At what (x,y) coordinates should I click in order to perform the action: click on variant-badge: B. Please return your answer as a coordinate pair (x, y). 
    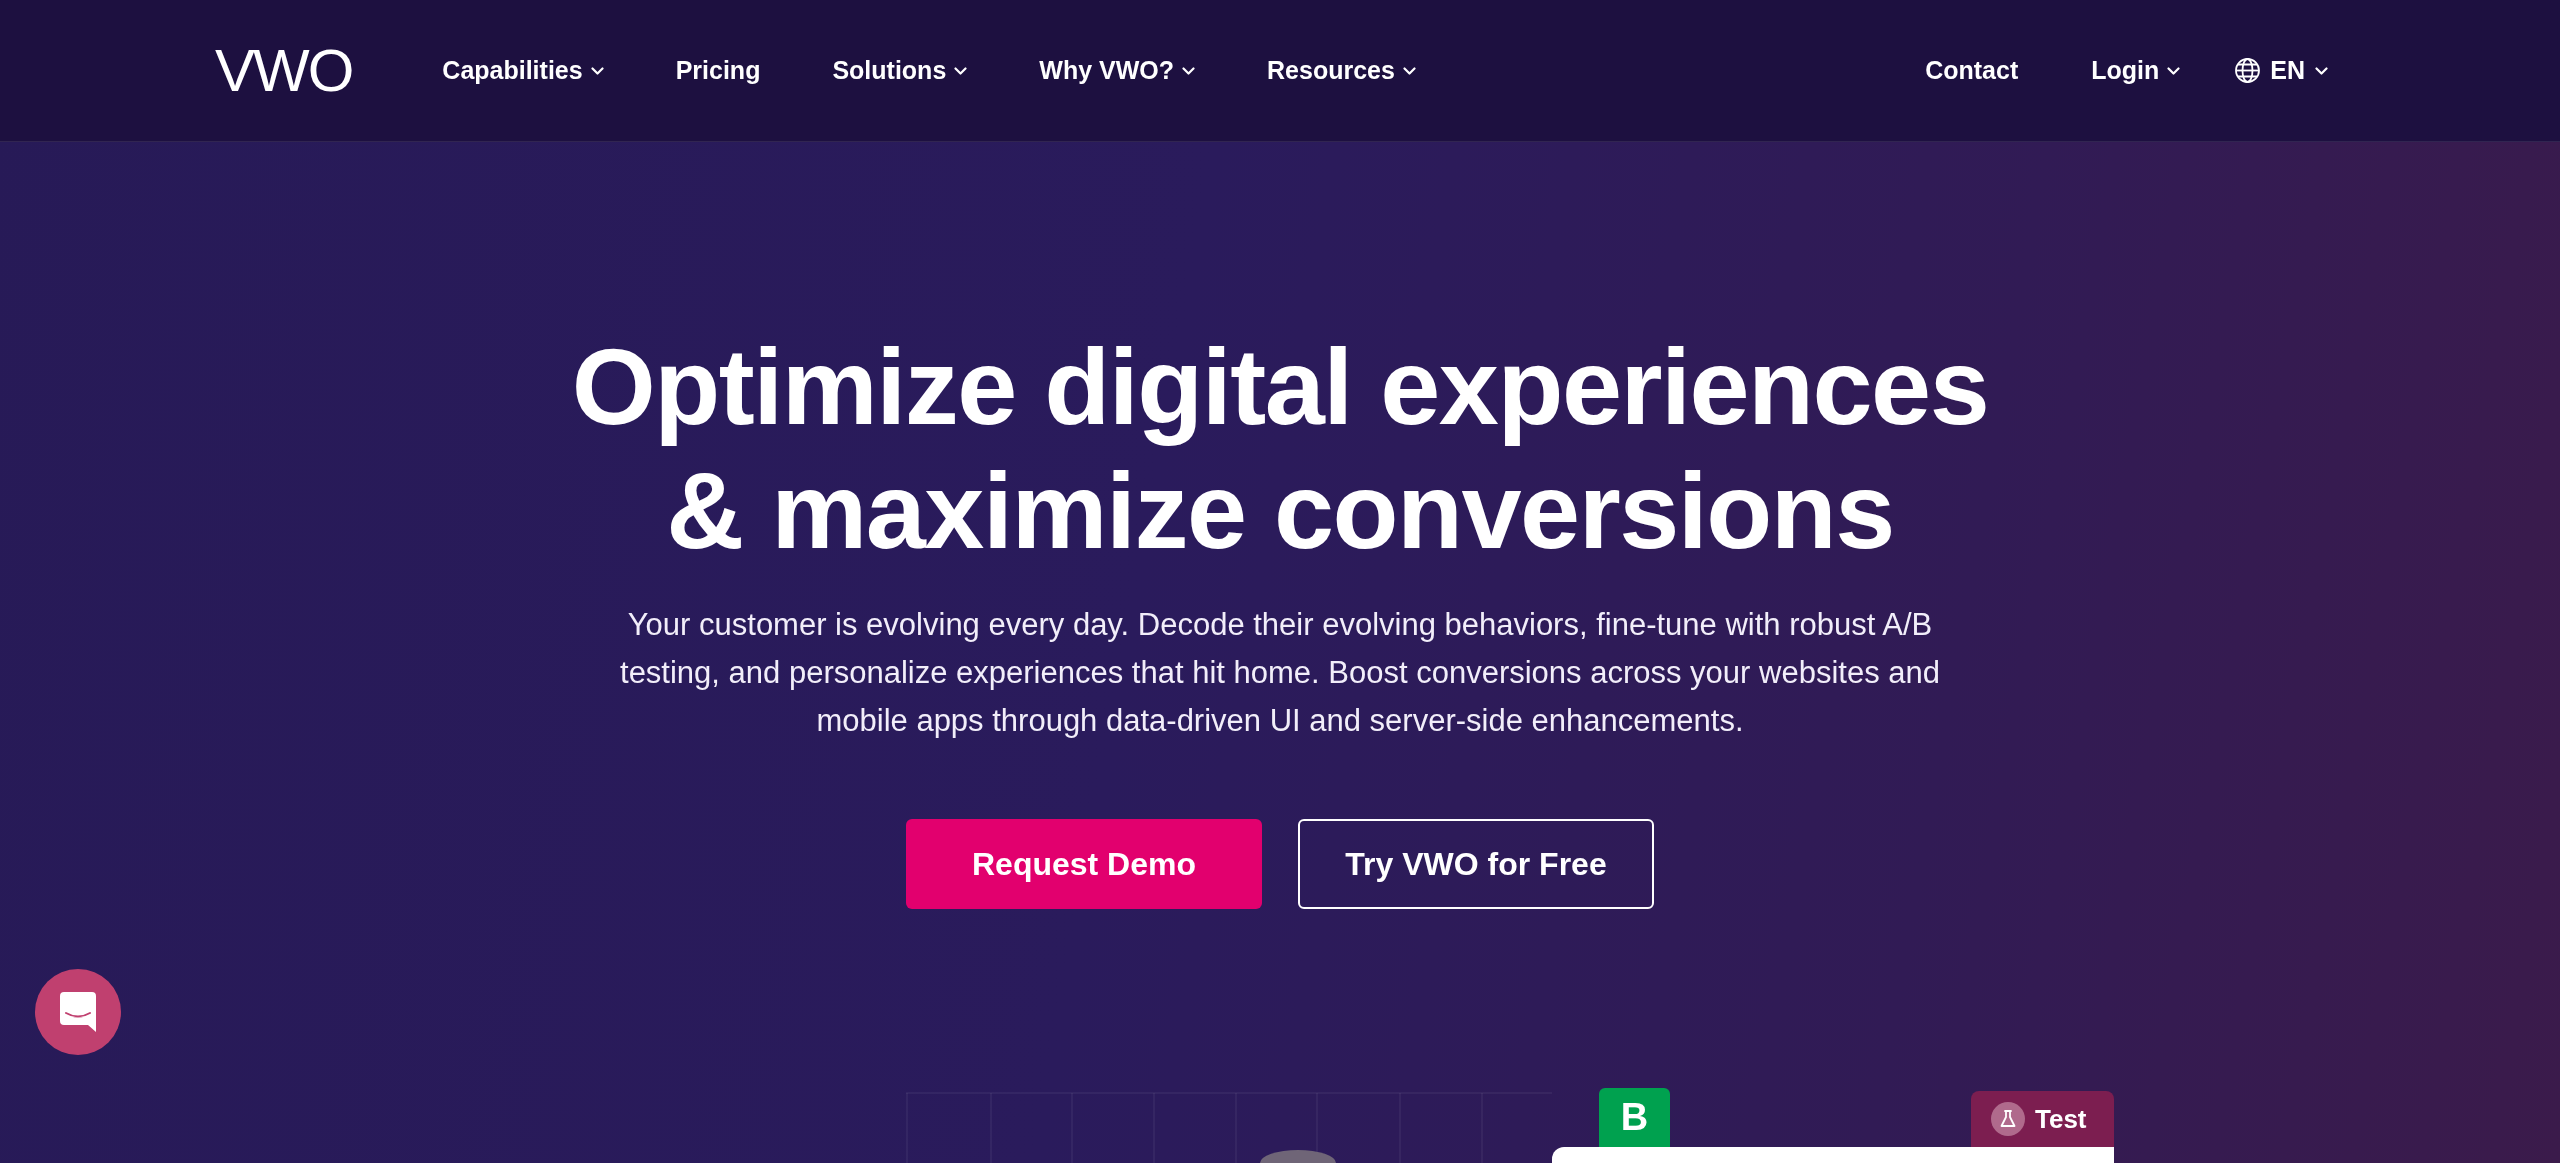
    Looking at the image, I should click on (1634, 1117).